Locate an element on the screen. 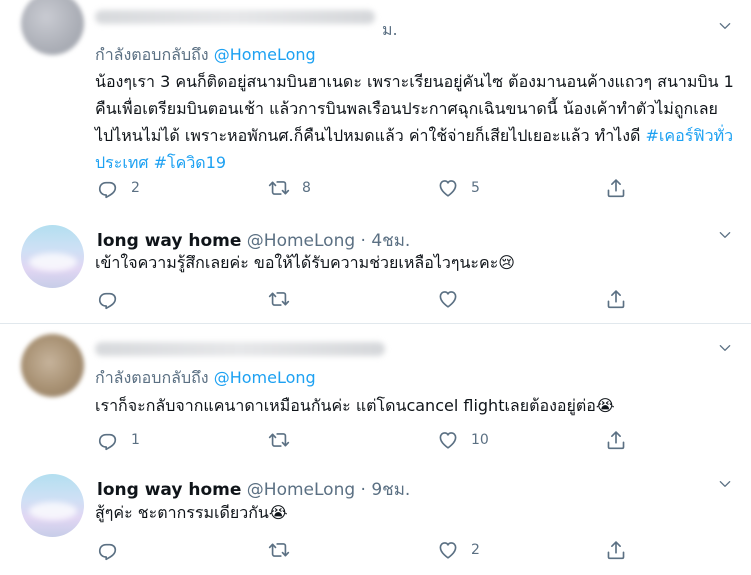  retweet-count: 8 is located at coordinates (306, 188).